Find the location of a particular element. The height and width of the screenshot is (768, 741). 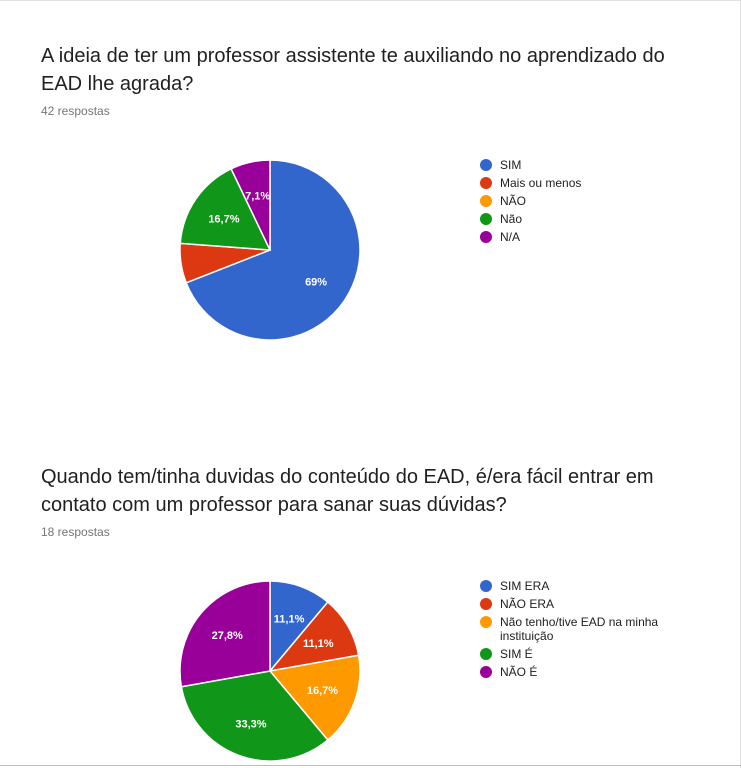

slice-value-label: 7,1% is located at coordinates (257, 197).